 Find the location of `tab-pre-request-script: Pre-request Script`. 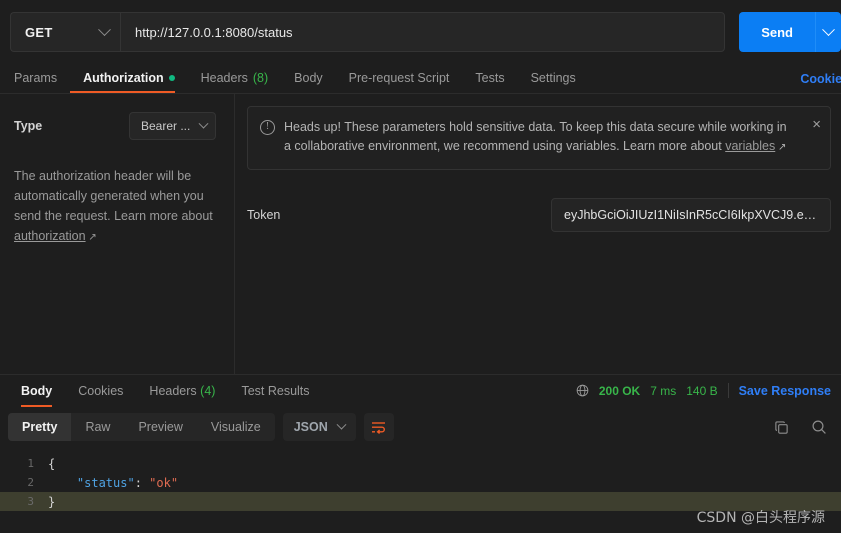

tab-pre-request-script: Pre-request Script is located at coordinates (399, 77).